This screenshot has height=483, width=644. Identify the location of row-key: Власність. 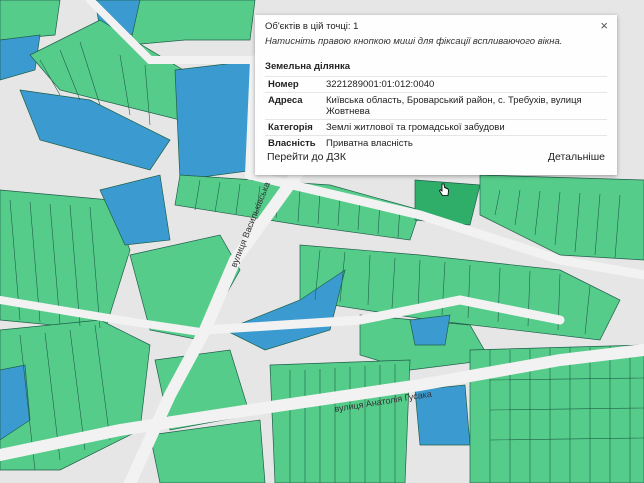
(294, 143).